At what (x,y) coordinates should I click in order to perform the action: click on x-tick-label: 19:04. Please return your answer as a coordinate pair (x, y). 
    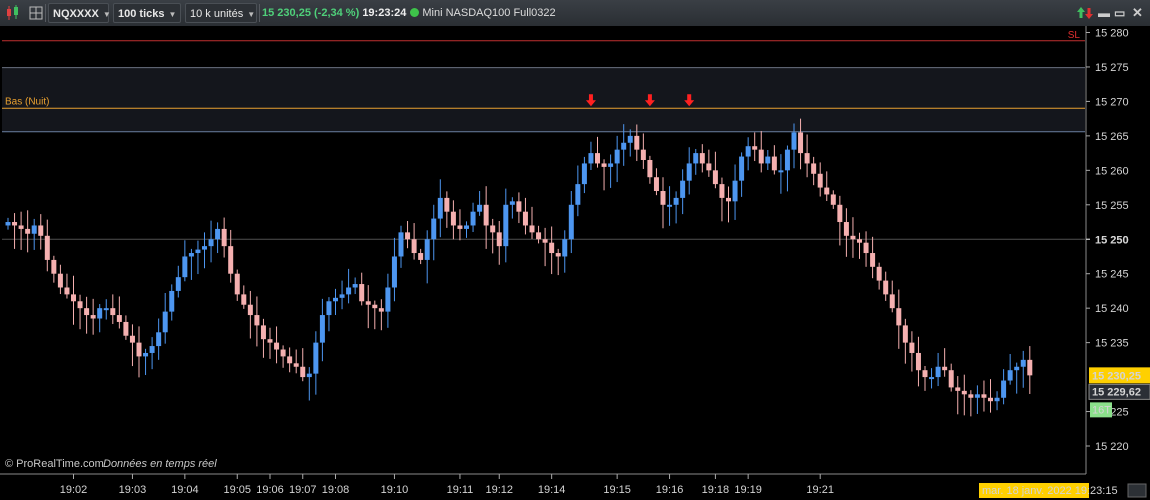
    Looking at the image, I should click on (185, 490).